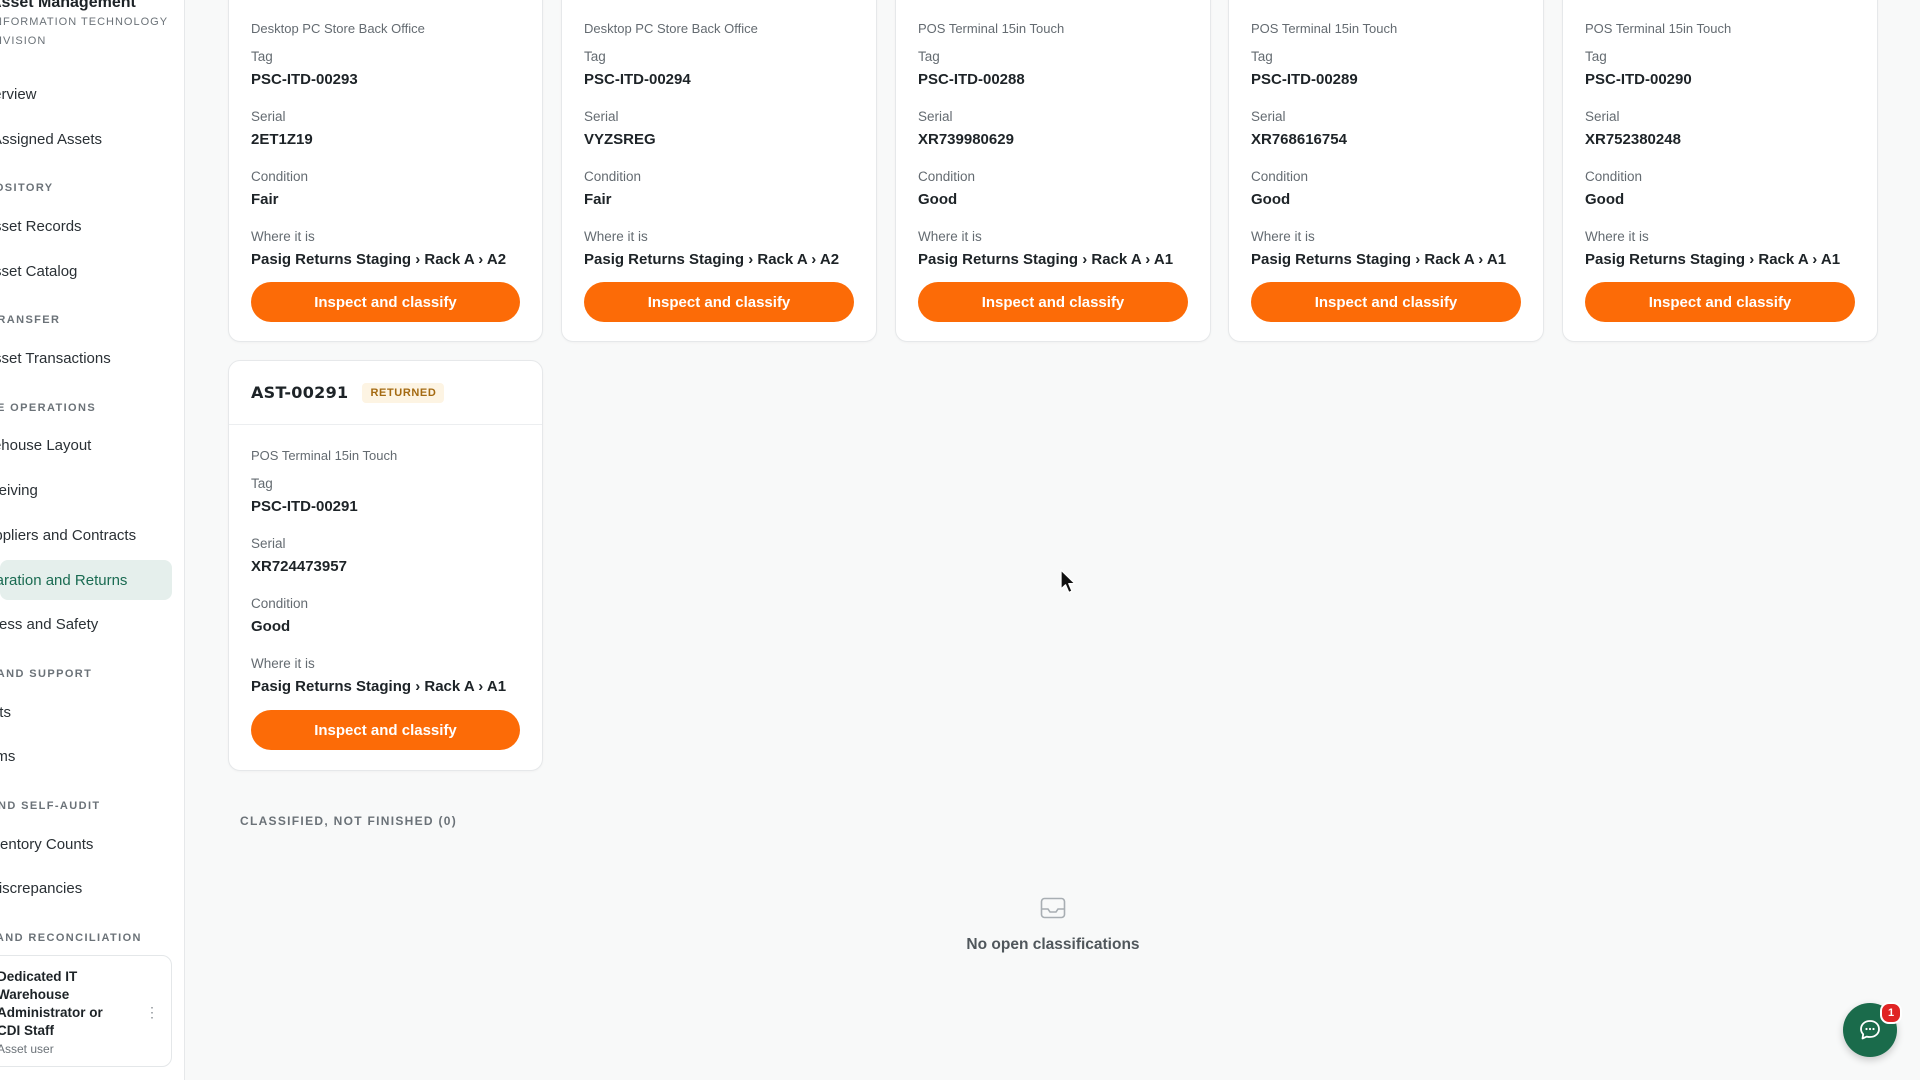 This screenshot has height=1080, width=1920. I want to click on sidebar-item-problems: Problems, so click(86, 756).